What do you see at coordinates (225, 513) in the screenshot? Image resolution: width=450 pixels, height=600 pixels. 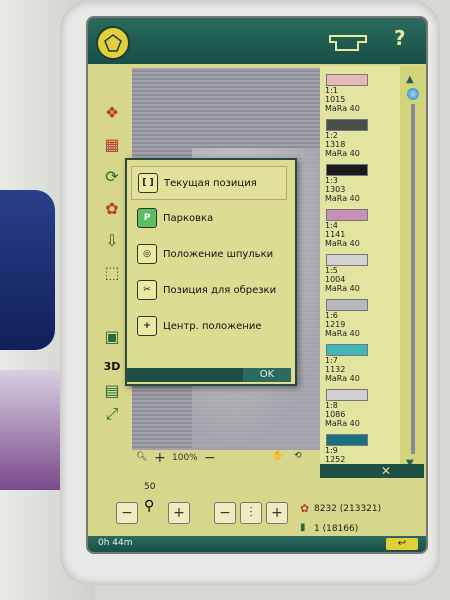 I see `tension-decrease-button: −` at bounding box center [225, 513].